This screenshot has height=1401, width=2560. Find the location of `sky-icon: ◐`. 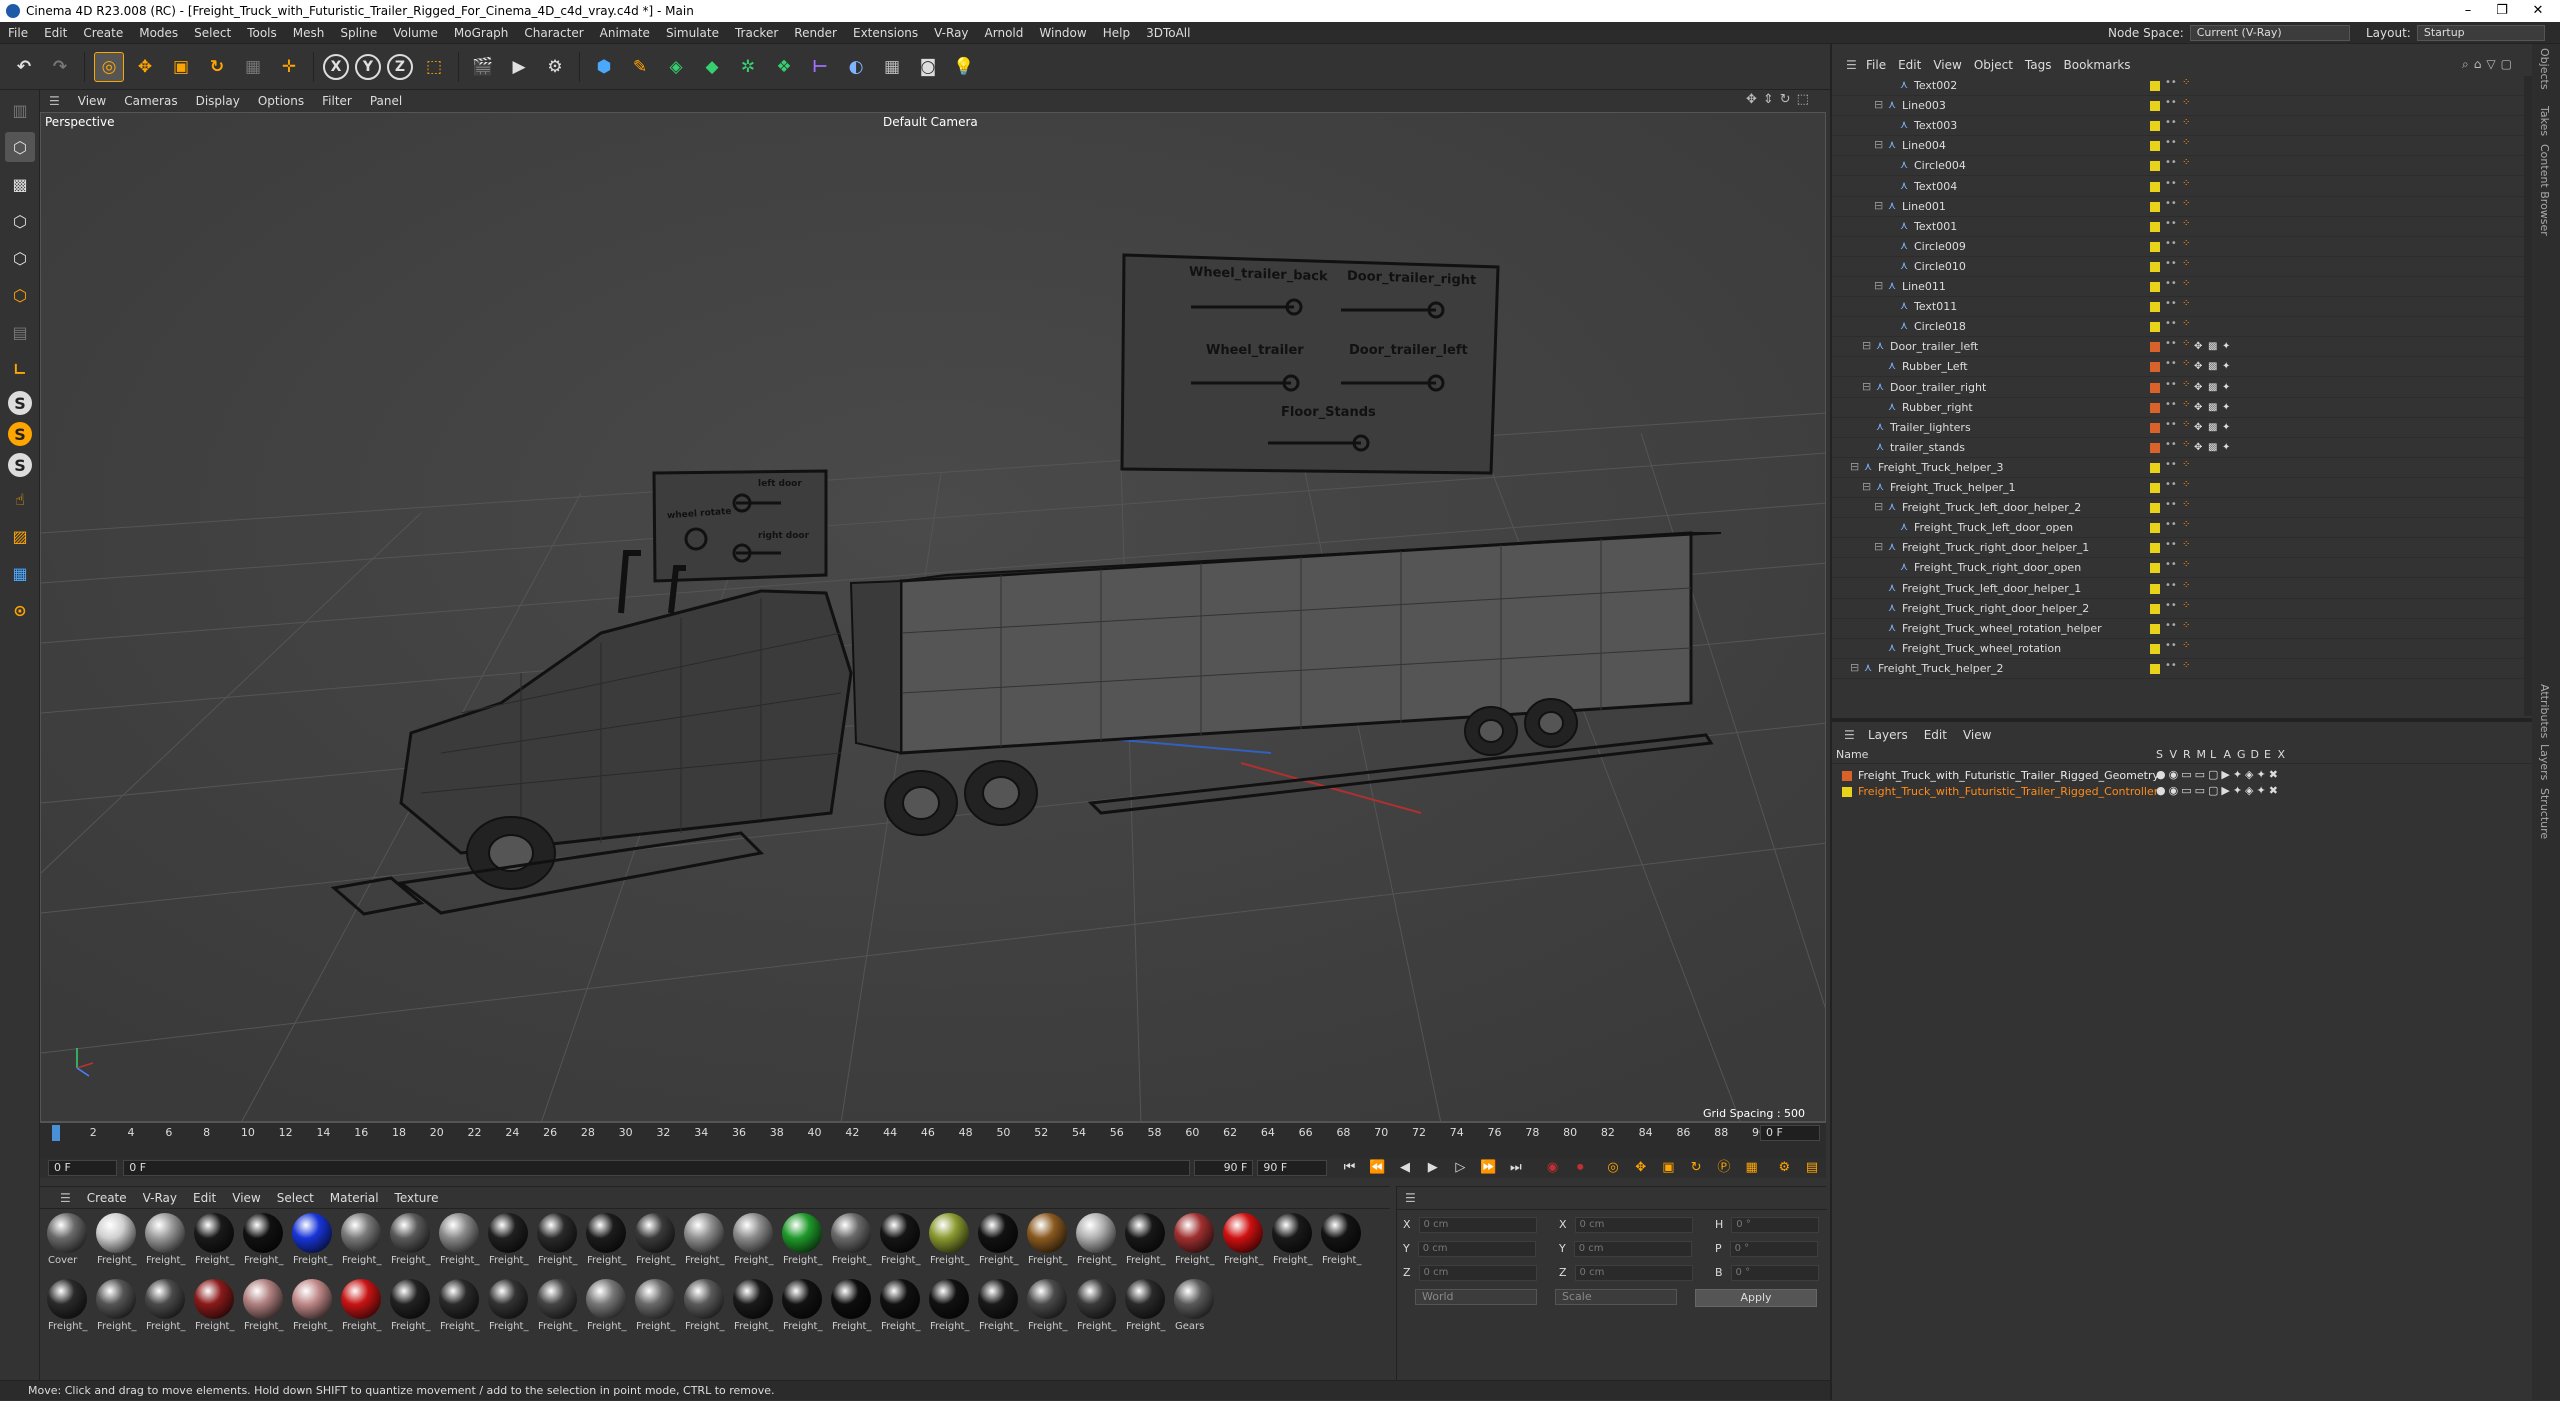

sky-icon: ◐ is located at coordinates (856, 67).